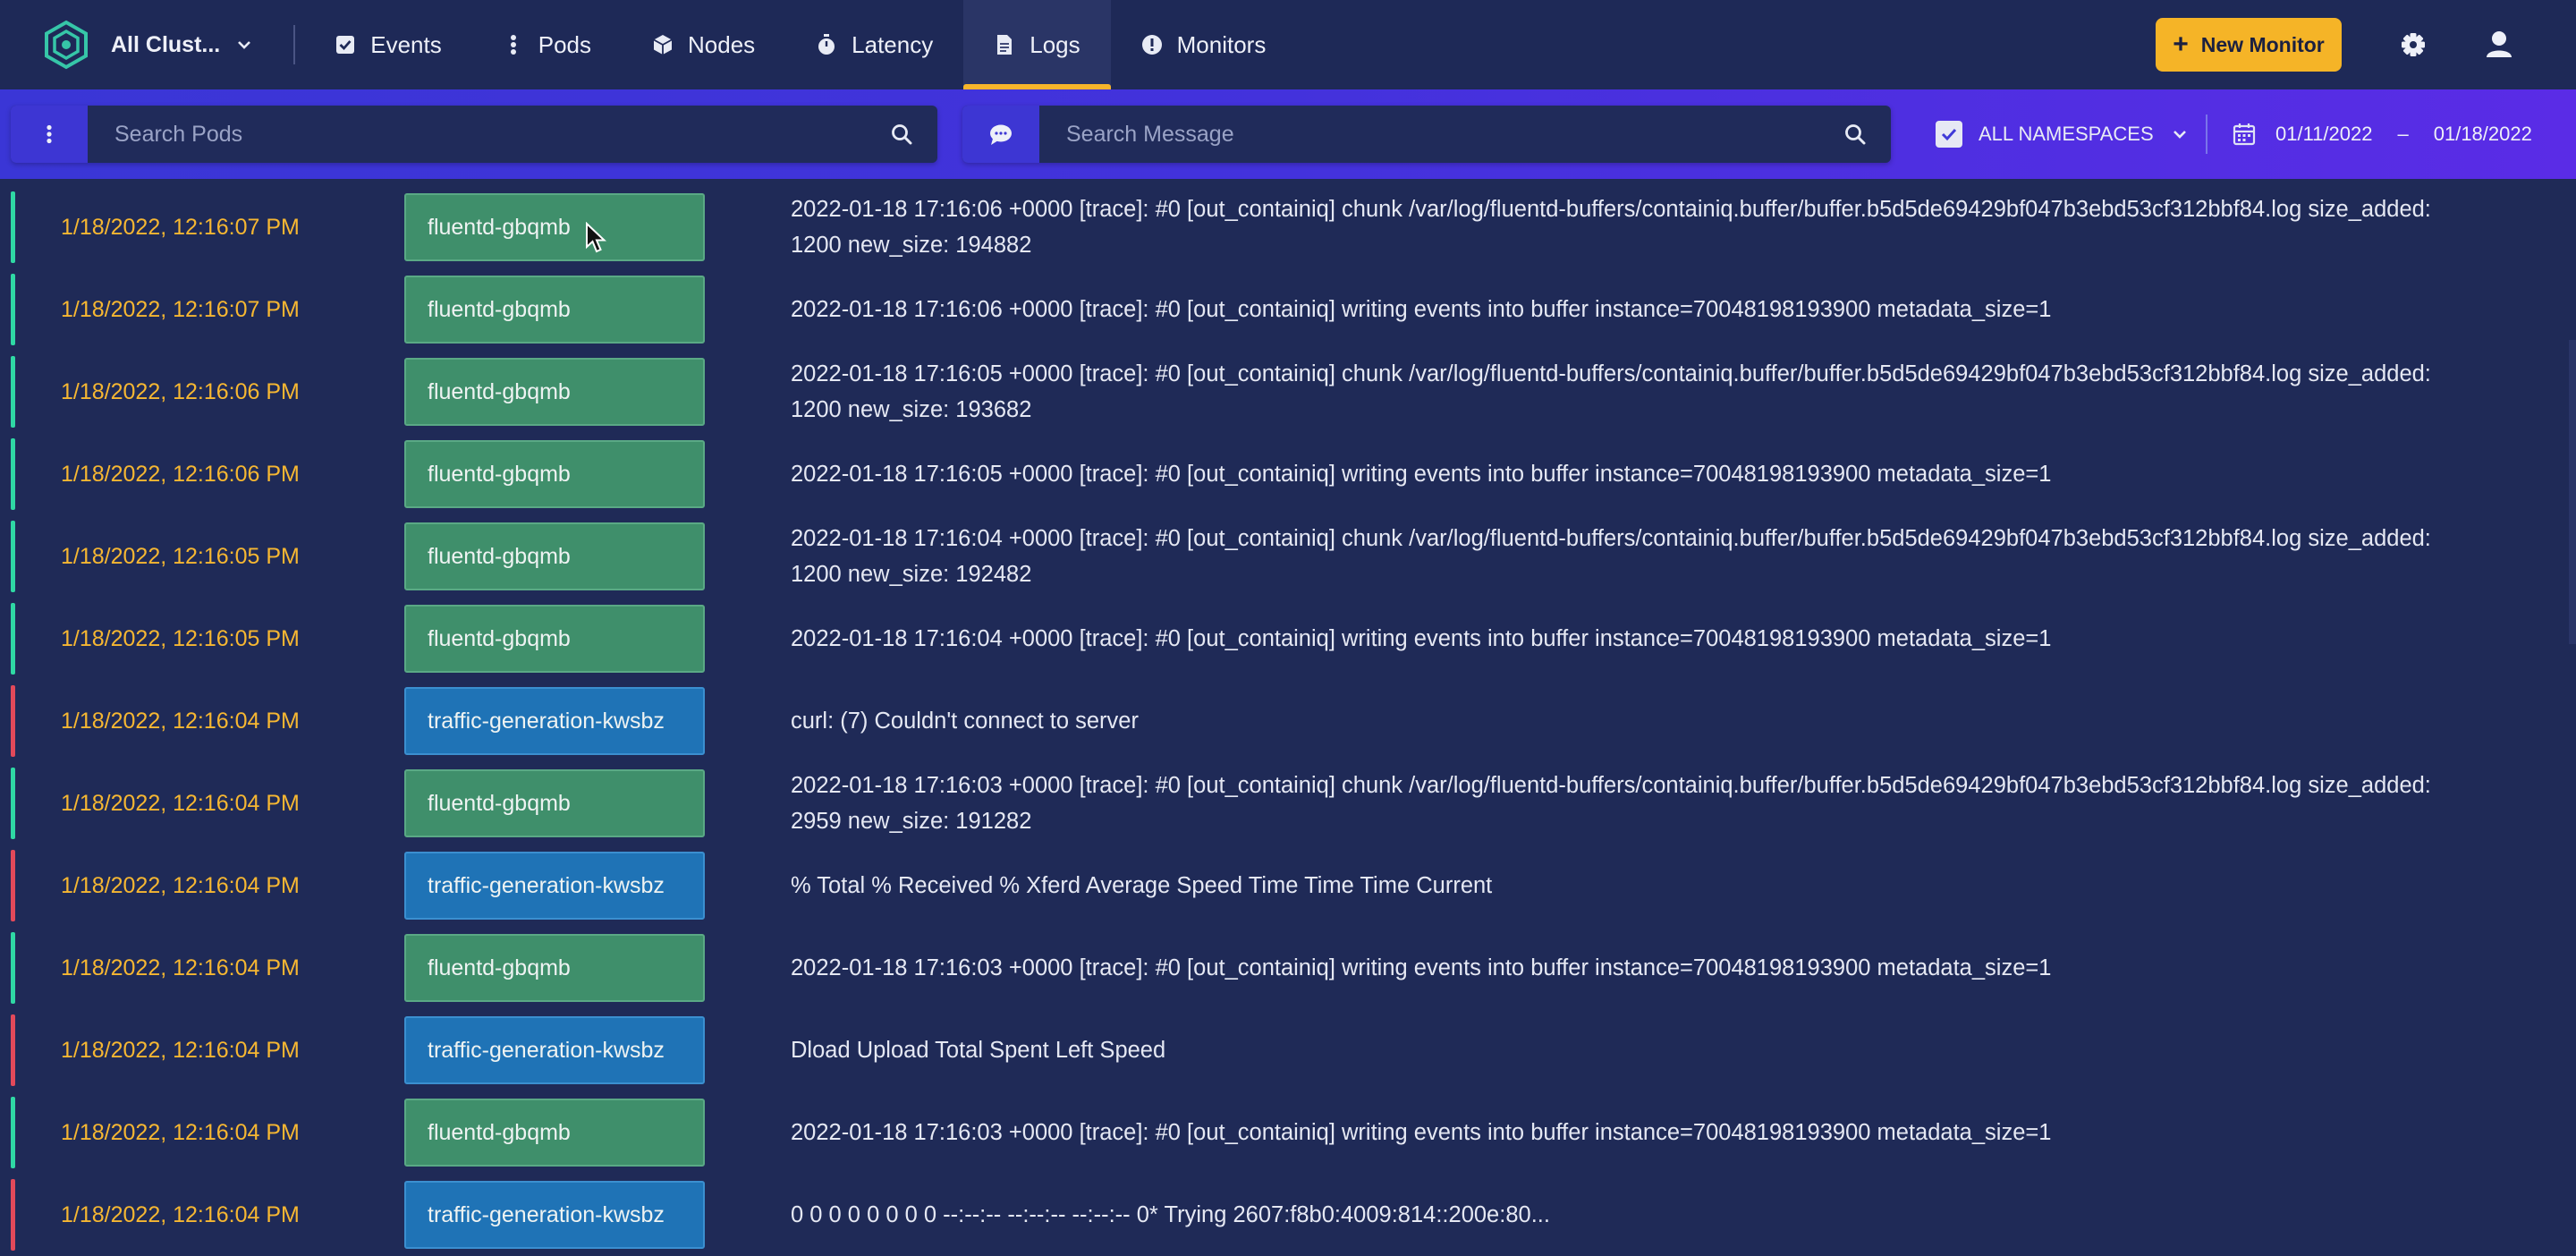  I want to click on nav-item-logs: Logs, so click(1037, 44).